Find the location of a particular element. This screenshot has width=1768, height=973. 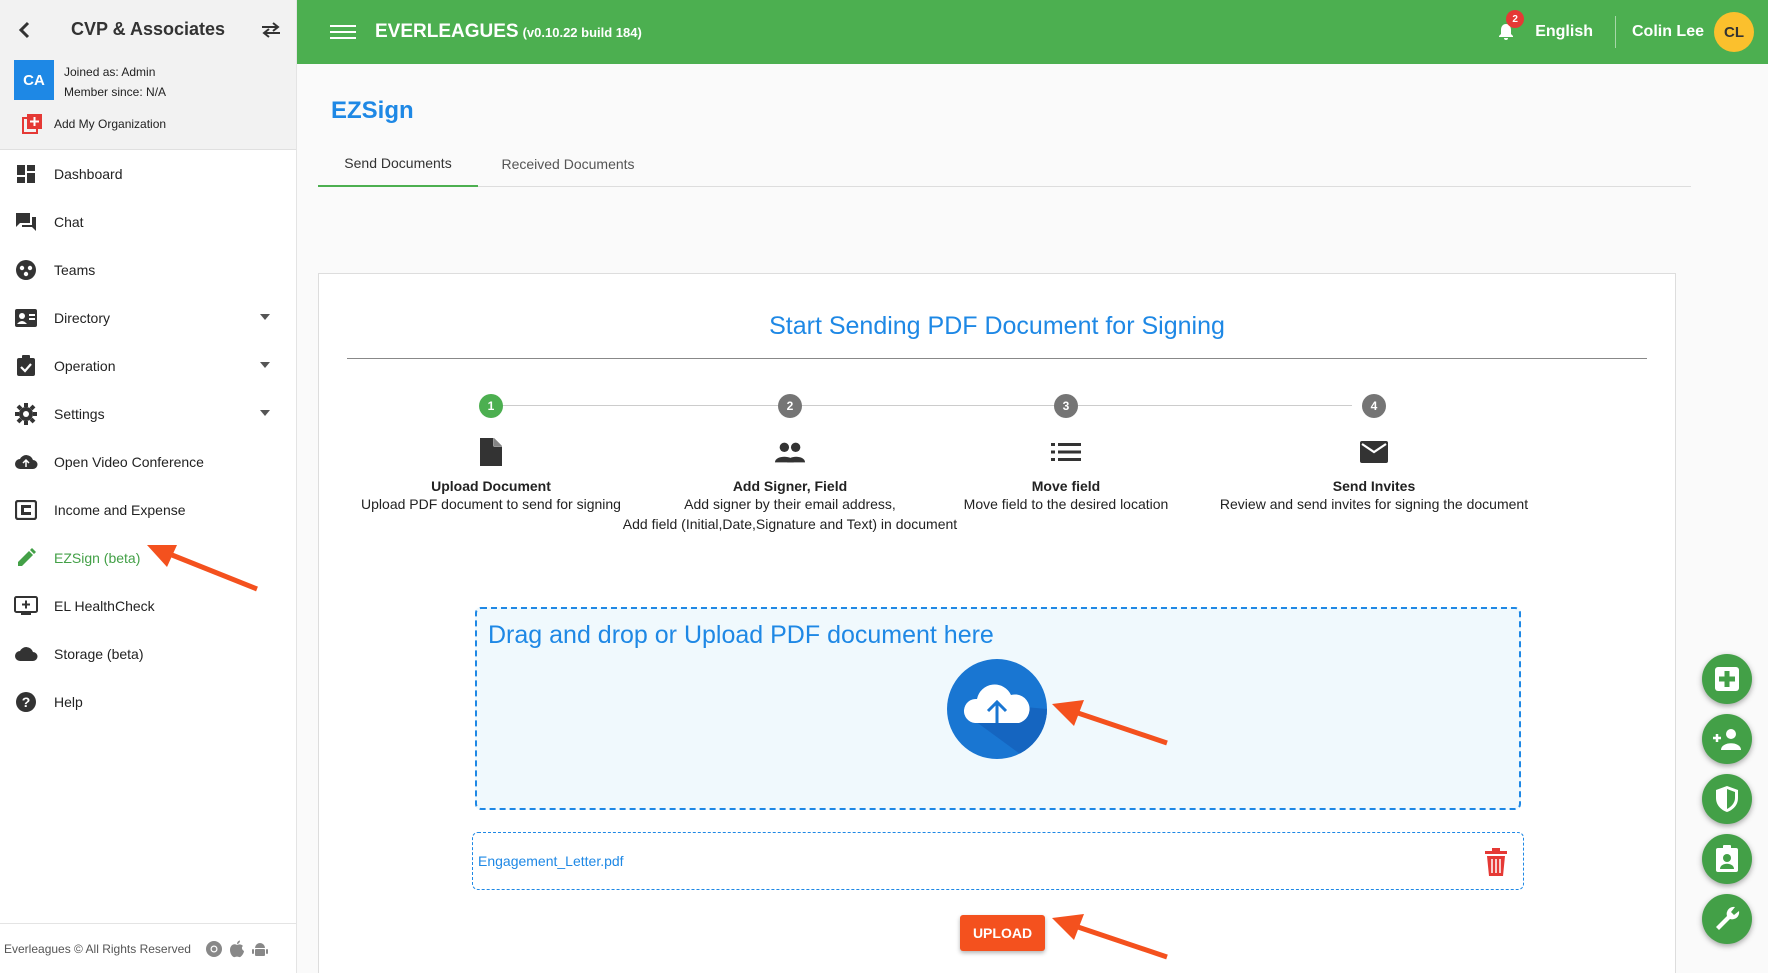

sidebar-item-label: Dashboard is located at coordinates (88, 174).